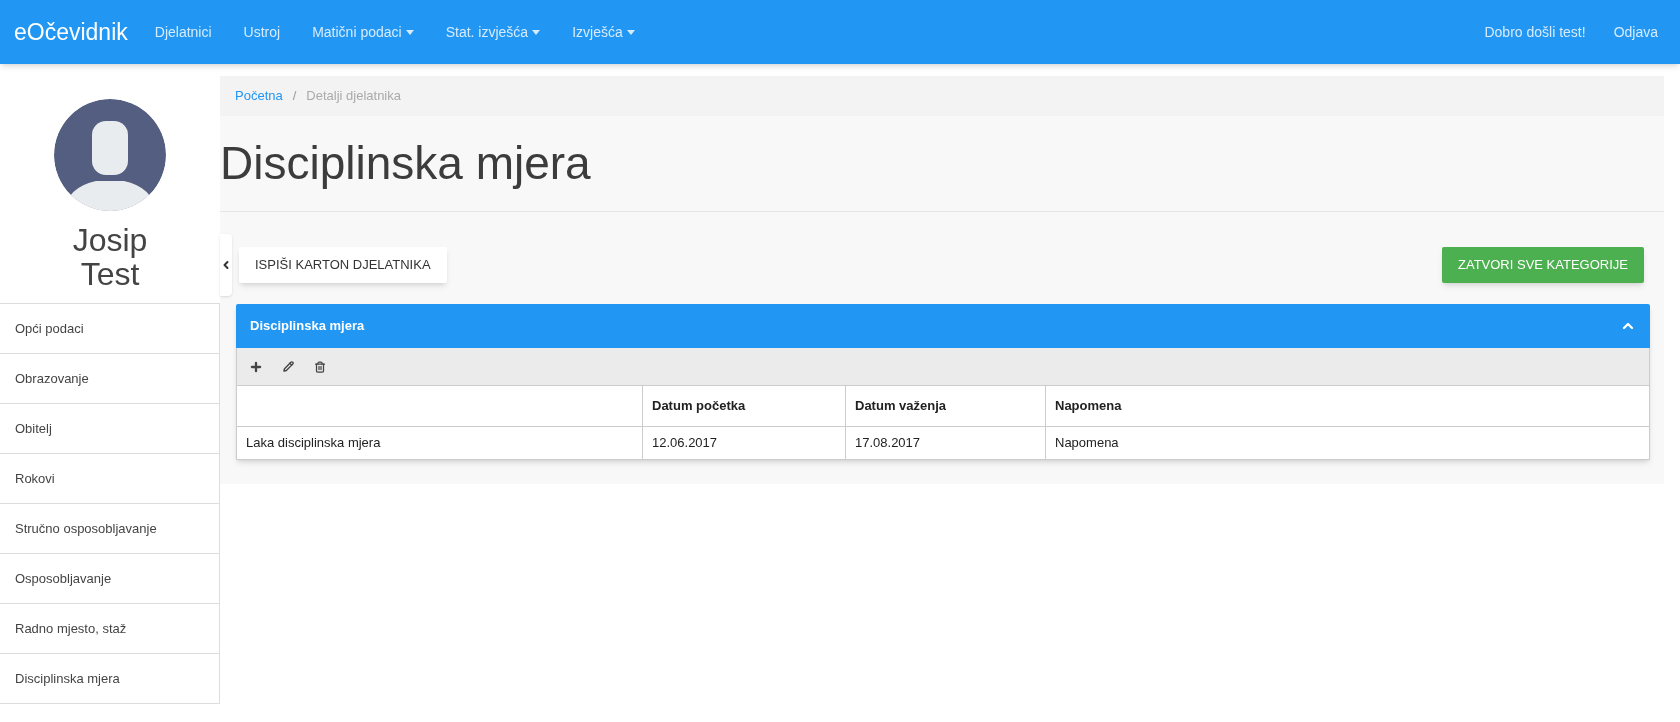 The image size is (1680, 722). I want to click on sidebar-item: Osposobljavanje, so click(110, 579).